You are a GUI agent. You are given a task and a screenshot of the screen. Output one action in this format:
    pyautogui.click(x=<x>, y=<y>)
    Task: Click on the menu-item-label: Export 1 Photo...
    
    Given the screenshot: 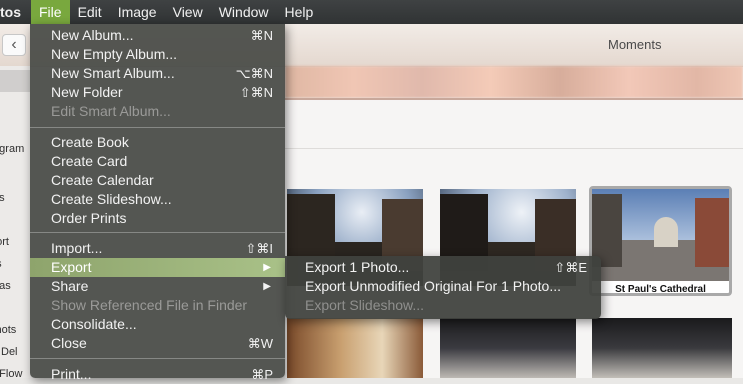 What is the action you would take?
    pyautogui.click(x=357, y=267)
    